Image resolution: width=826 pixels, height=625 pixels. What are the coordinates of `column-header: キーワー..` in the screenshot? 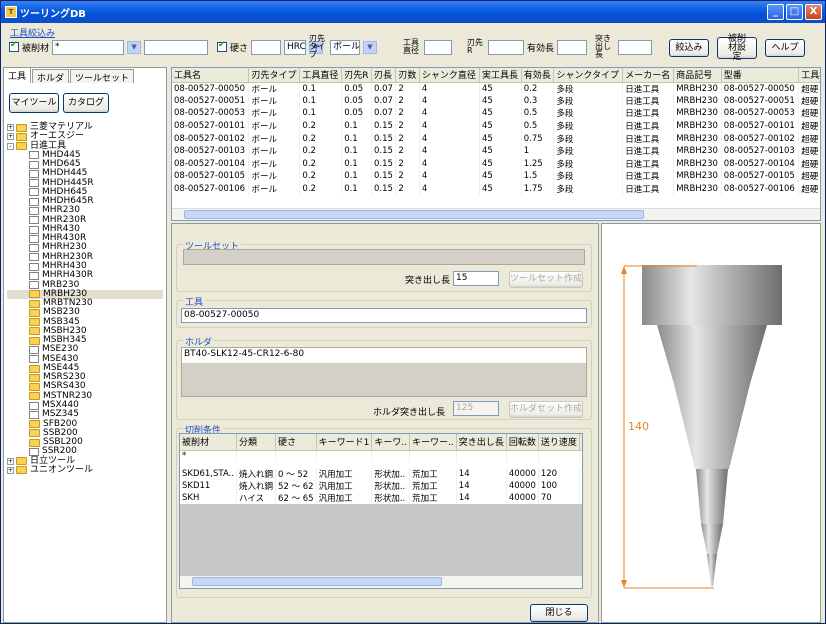 It's located at (433, 442).